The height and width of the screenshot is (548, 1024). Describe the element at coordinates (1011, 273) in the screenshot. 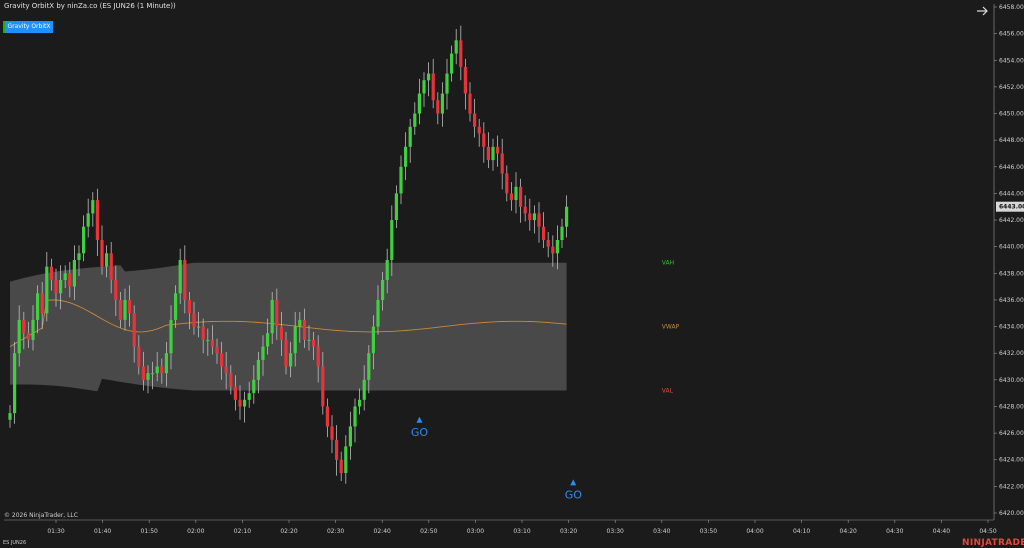

I see `y-tick-label: 6438.00` at that location.